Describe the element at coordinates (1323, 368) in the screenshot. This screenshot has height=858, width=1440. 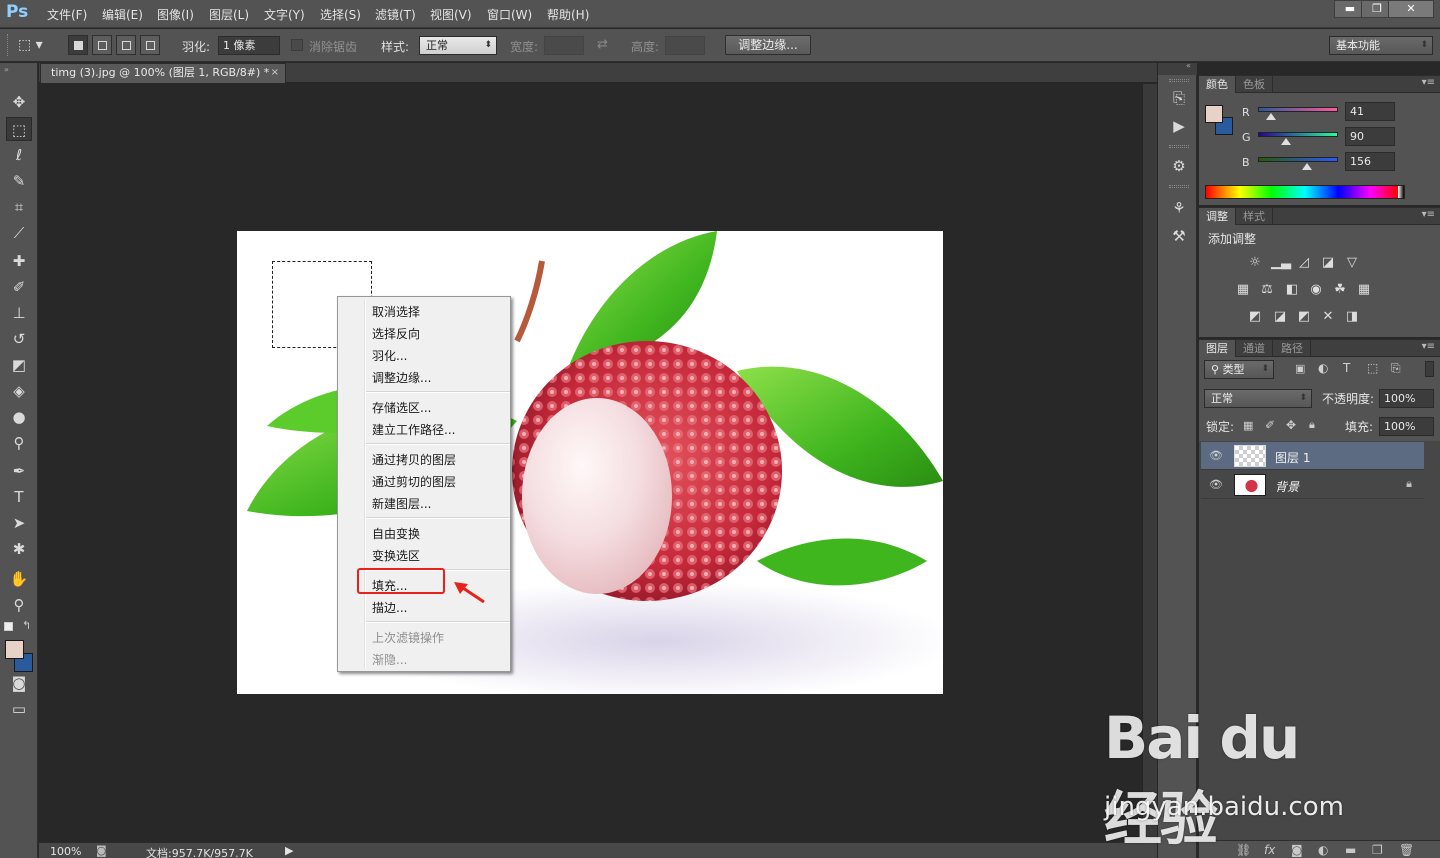
I see `filter-adjustment-icon: ◐` at that location.